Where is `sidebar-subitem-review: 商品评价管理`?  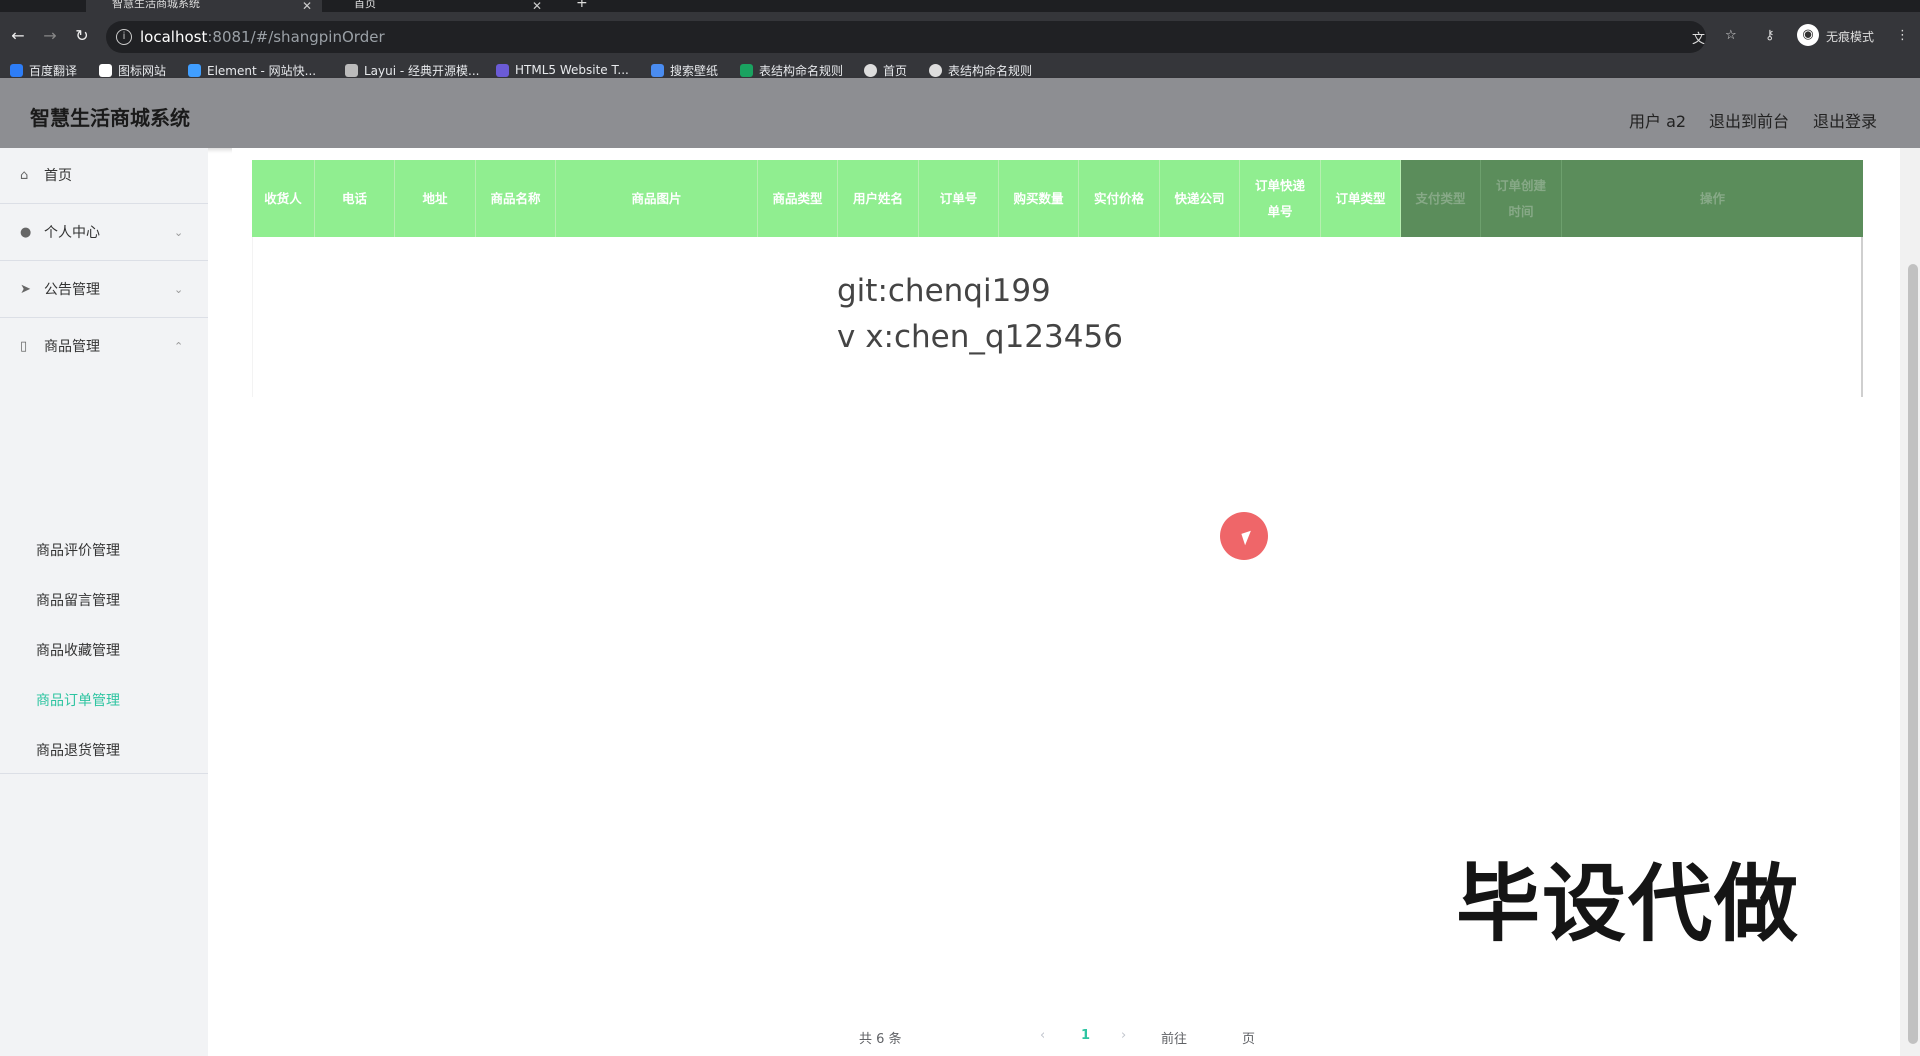
sidebar-subitem-review: 商品评价管理 is located at coordinates (78, 550).